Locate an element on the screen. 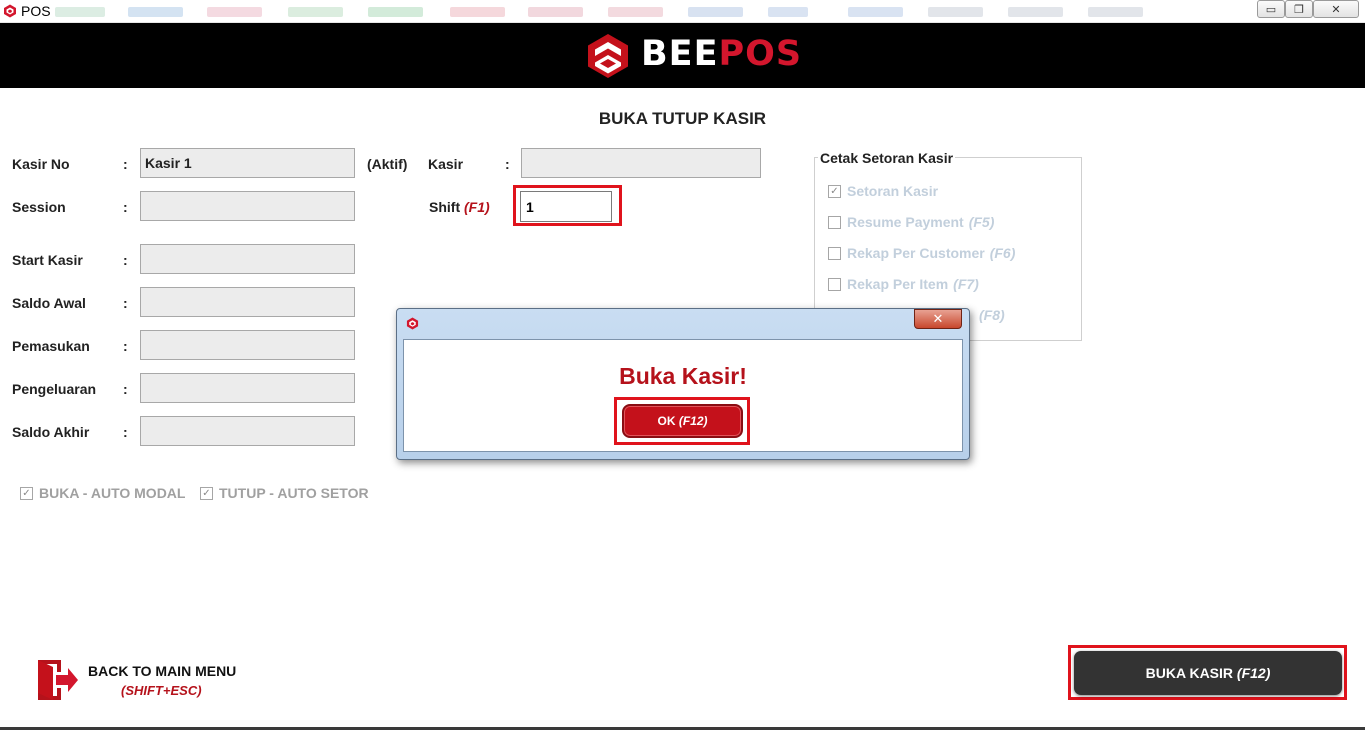 The width and height of the screenshot is (1365, 730). saldo-akhir-label: Saldo Akhir is located at coordinates (51, 432).